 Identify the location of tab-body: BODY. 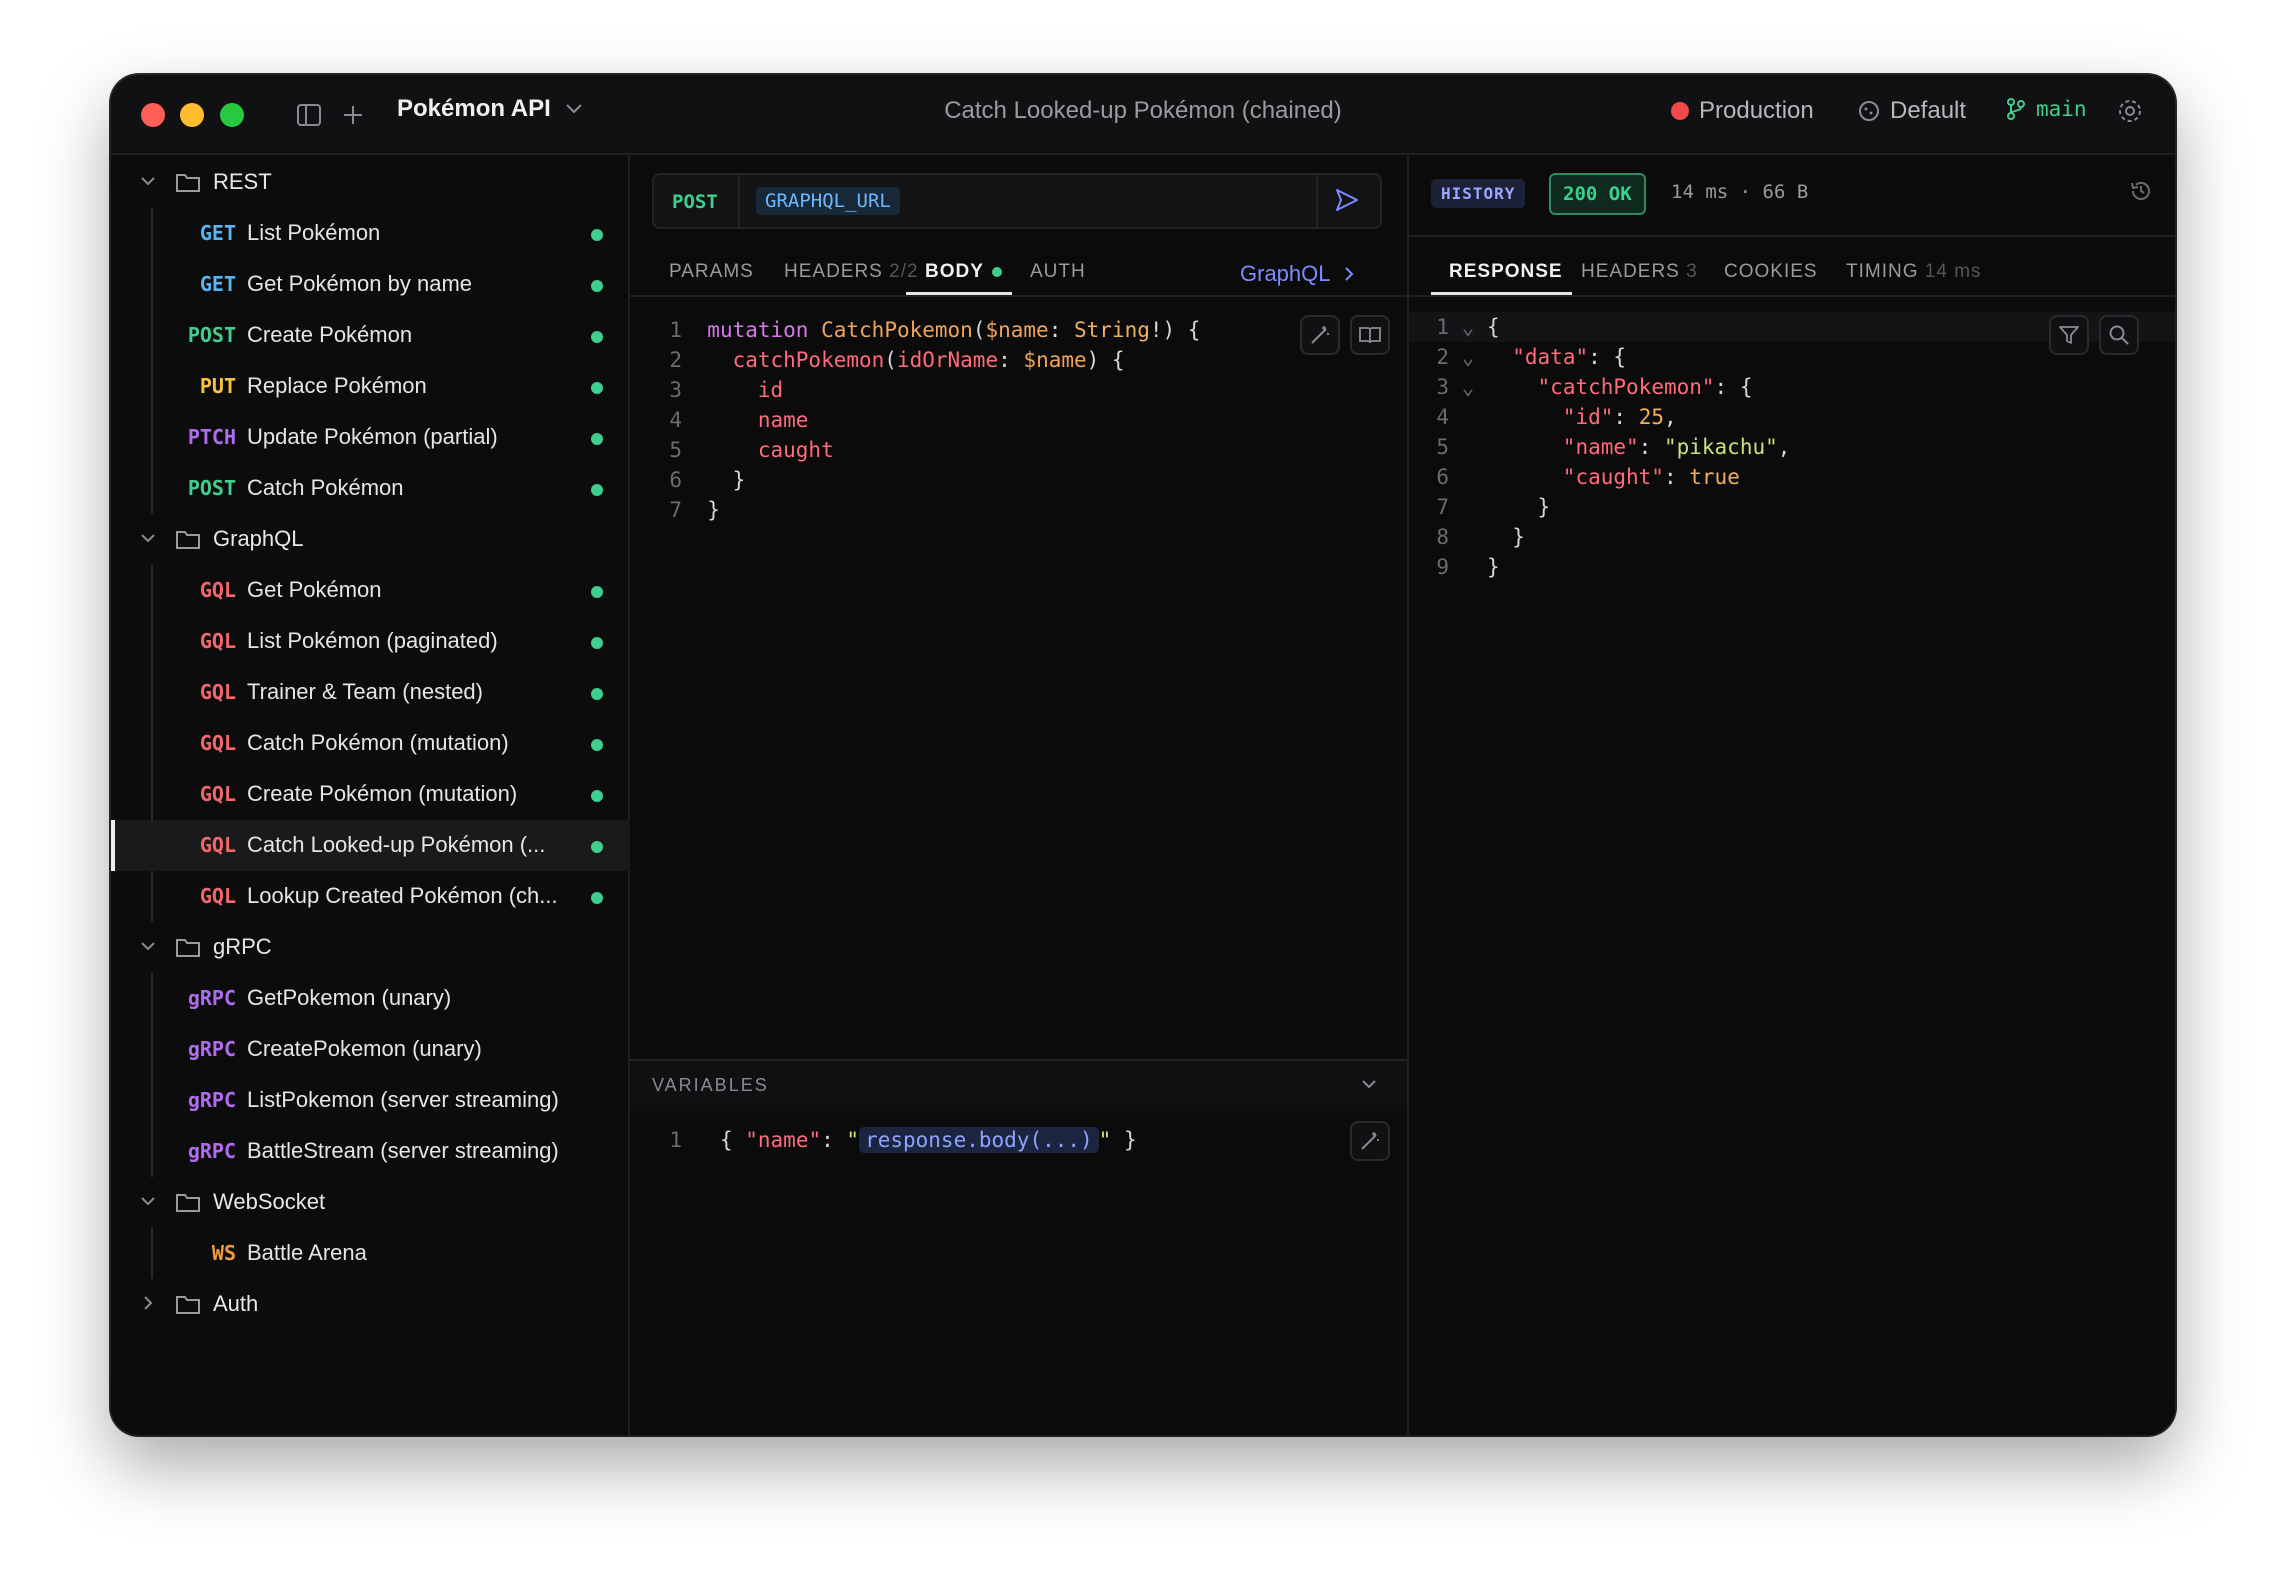
(963, 272).